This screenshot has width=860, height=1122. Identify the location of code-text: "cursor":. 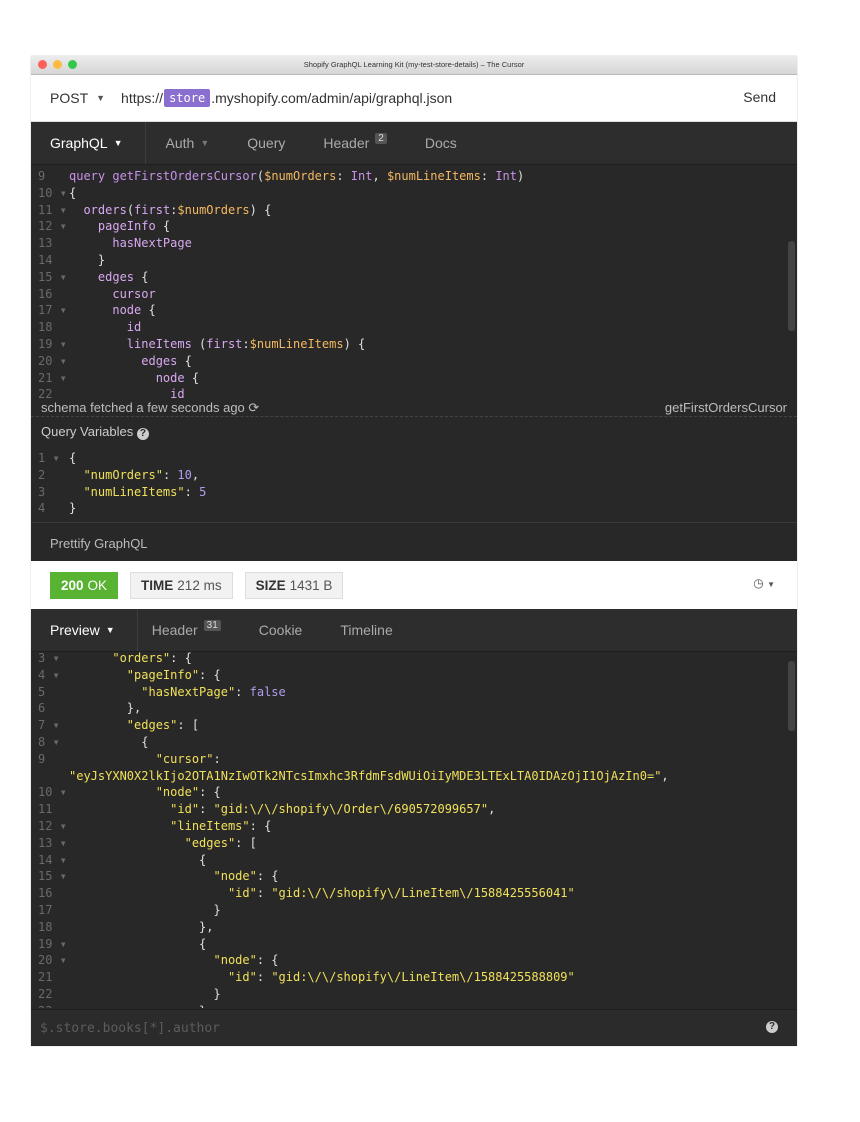
(188, 758).